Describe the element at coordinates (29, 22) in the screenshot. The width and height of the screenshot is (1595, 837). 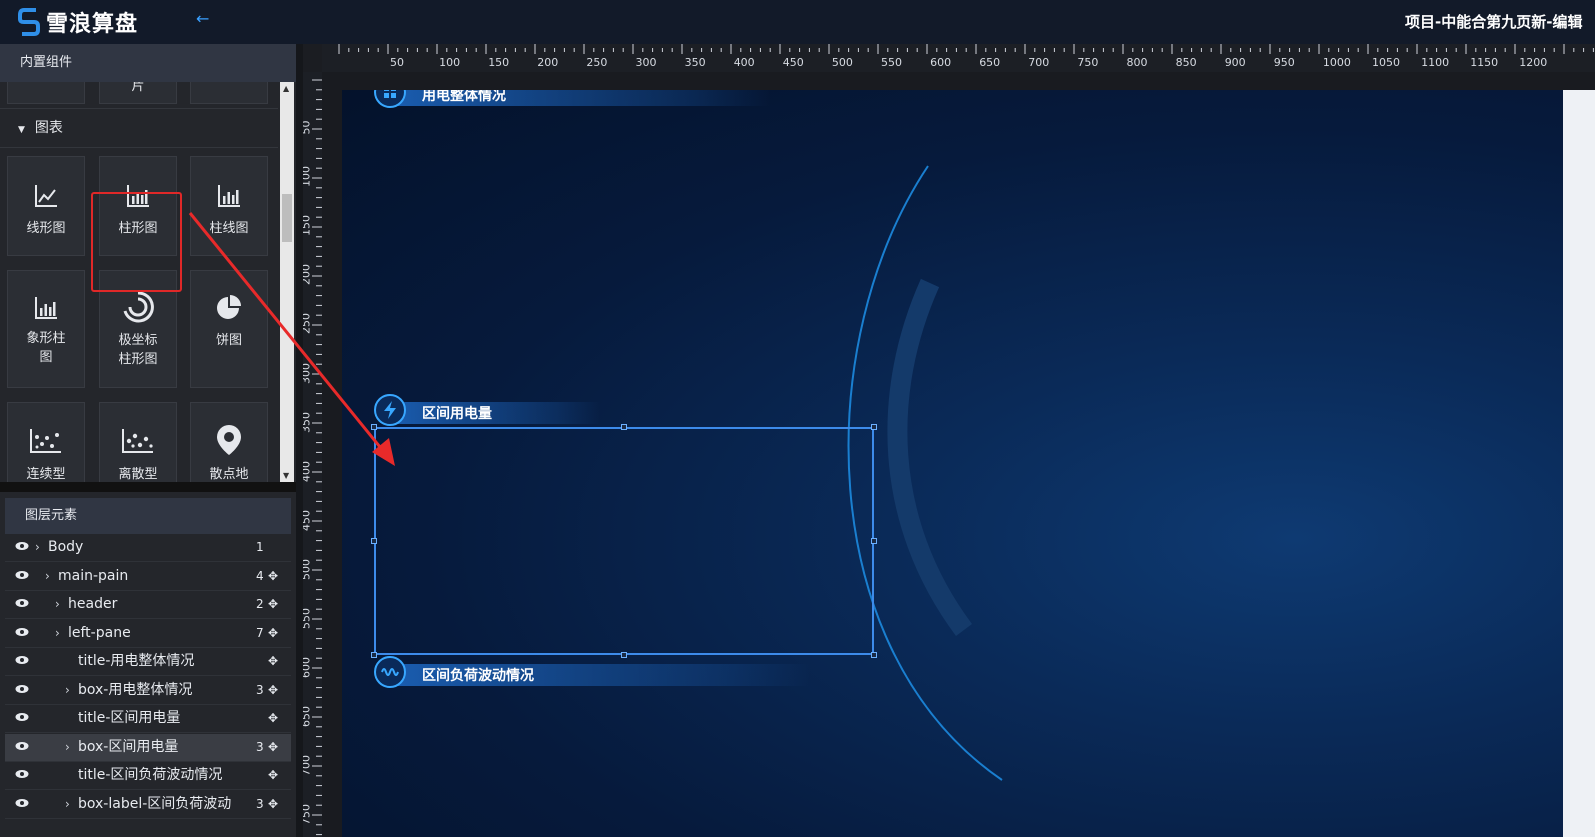
I see `logo-icon` at that location.